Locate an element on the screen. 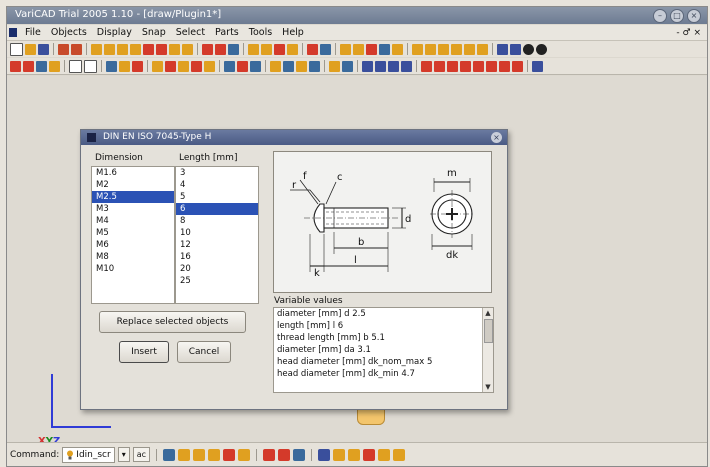 The height and width of the screenshot is (467, 710). list-item: M1.6 is located at coordinates (133, 173).